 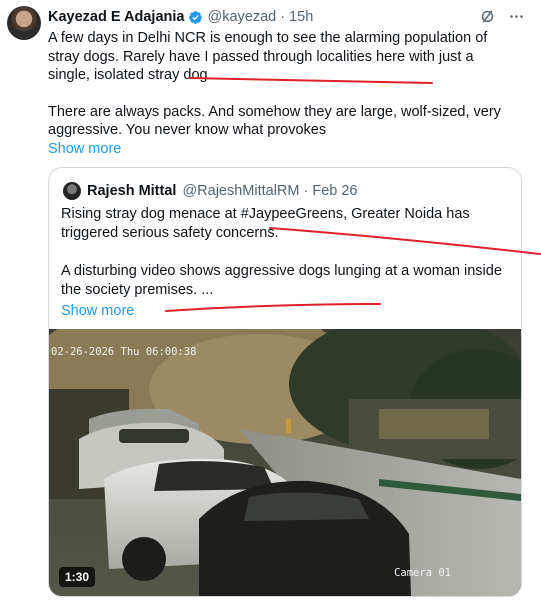 I want to click on tweet-time: · 15h, so click(x=296, y=17).